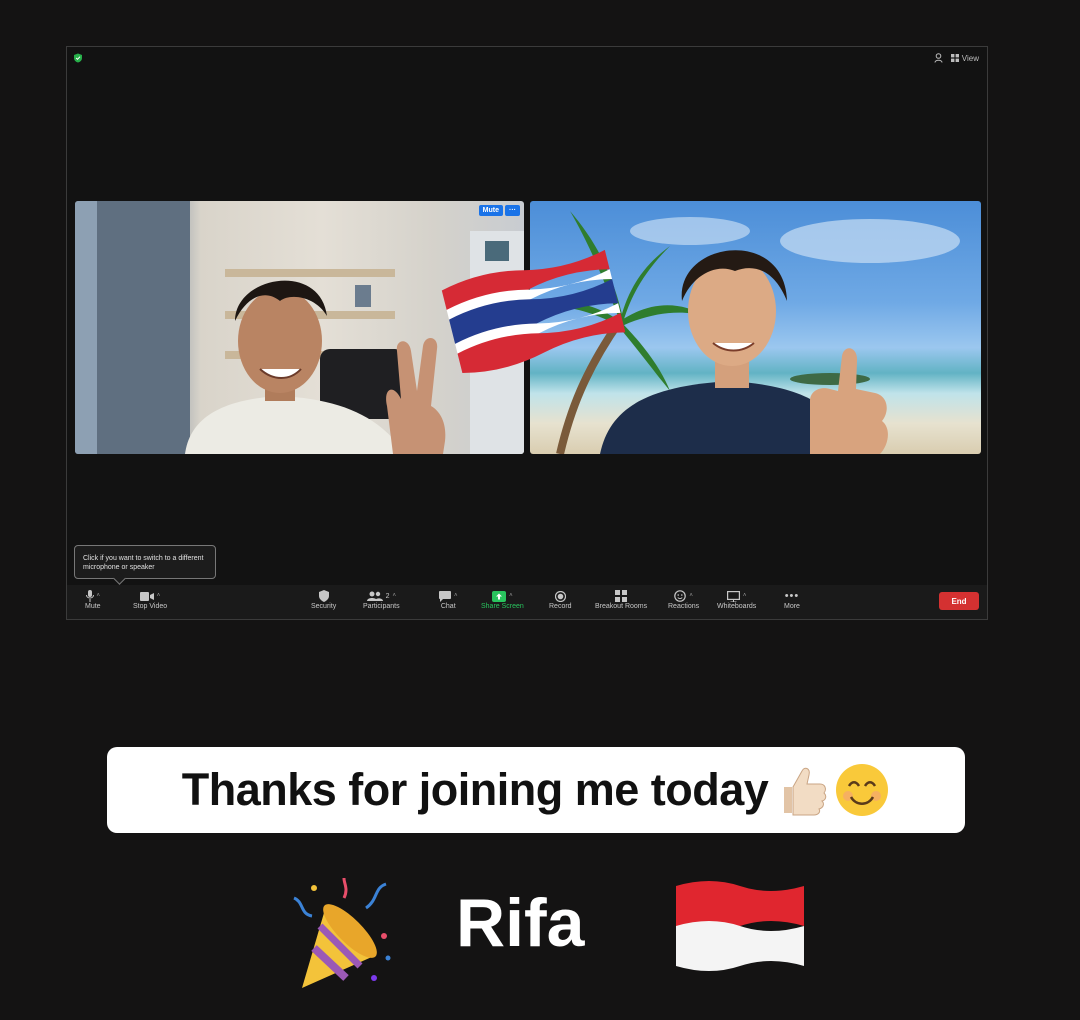 Image resolution: width=1080 pixels, height=1020 pixels. I want to click on grid-view-icon, so click(954, 58).